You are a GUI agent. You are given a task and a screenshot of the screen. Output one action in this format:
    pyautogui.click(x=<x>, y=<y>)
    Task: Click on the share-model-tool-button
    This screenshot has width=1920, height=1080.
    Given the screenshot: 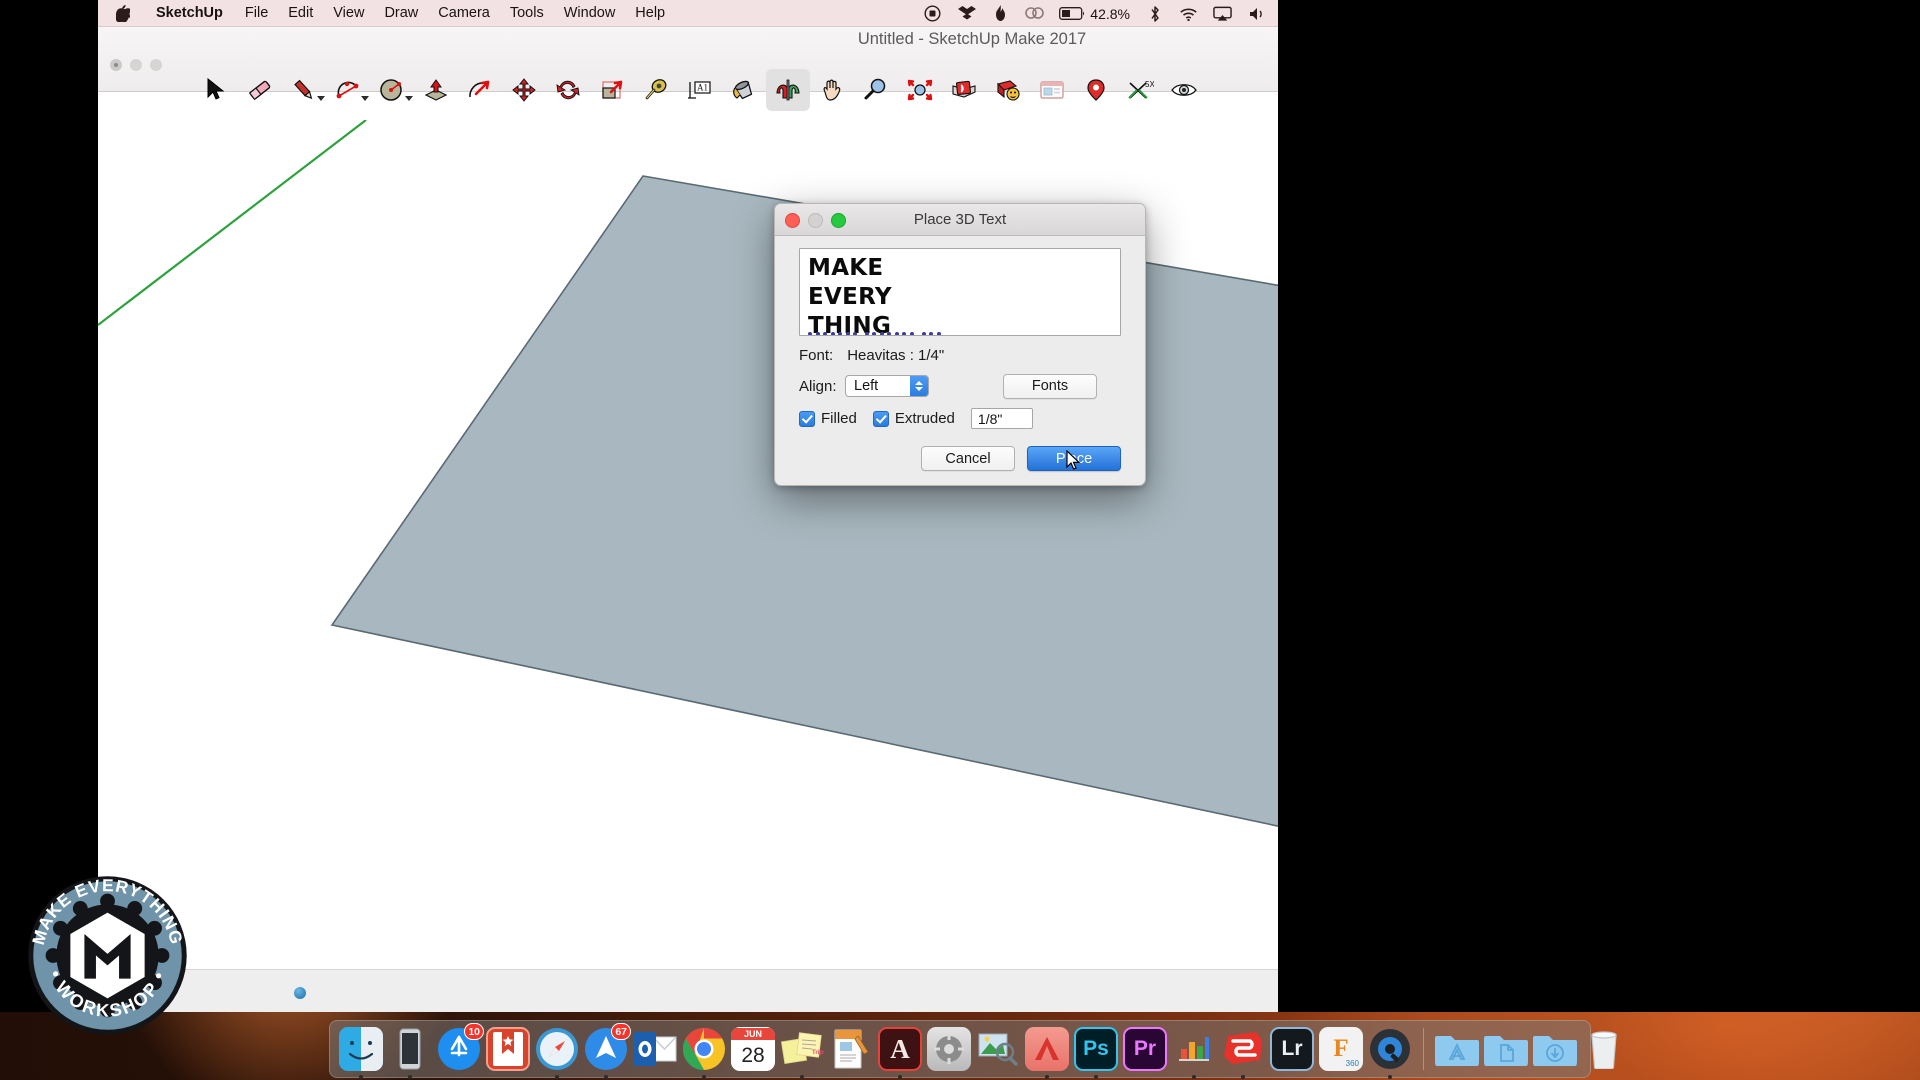 What is the action you would take?
    pyautogui.click(x=1052, y=90)
    